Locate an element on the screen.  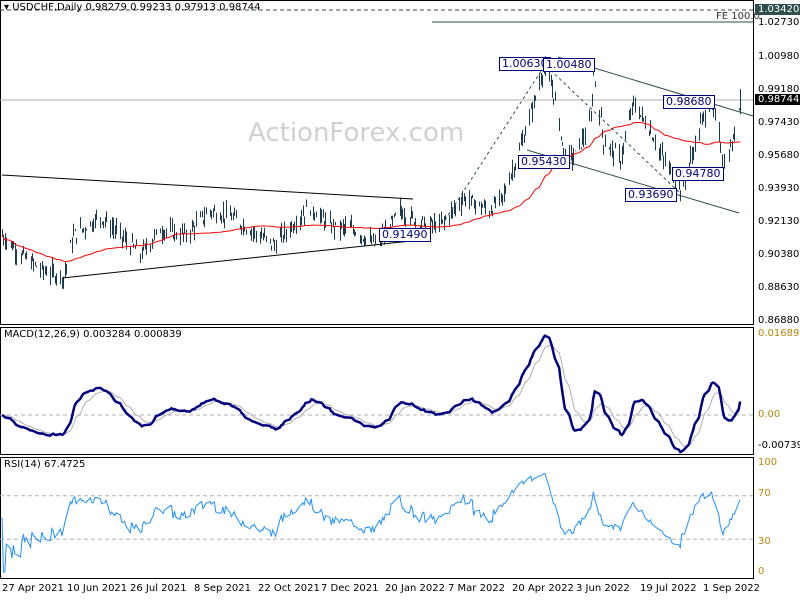
macd-tick: 0.016893 is located at coordinates (779, 333).